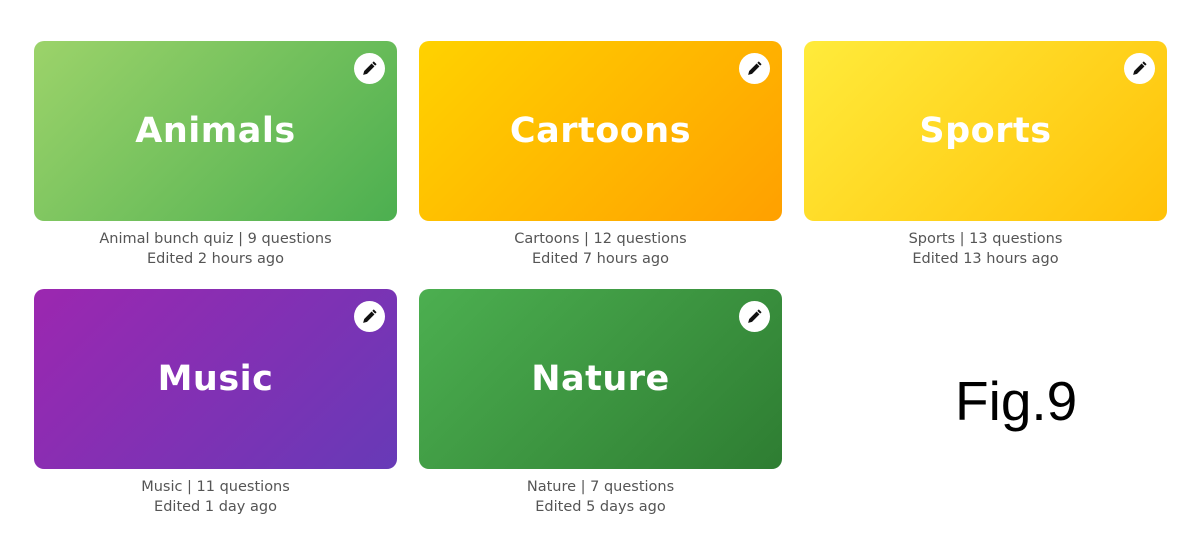 The image size is (1189, 534). I want to click on quiz-card-nature: Nature, so click(600, 379).